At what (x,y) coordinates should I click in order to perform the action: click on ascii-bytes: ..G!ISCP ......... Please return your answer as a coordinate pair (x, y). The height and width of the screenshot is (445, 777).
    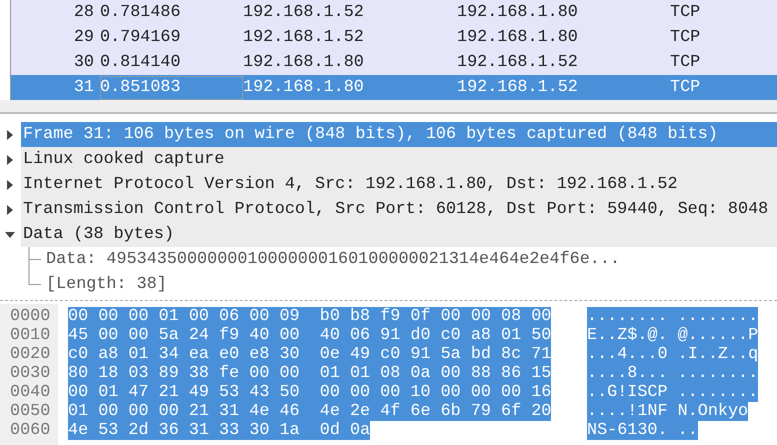
    Looking at the image, I should click on (672, 392).